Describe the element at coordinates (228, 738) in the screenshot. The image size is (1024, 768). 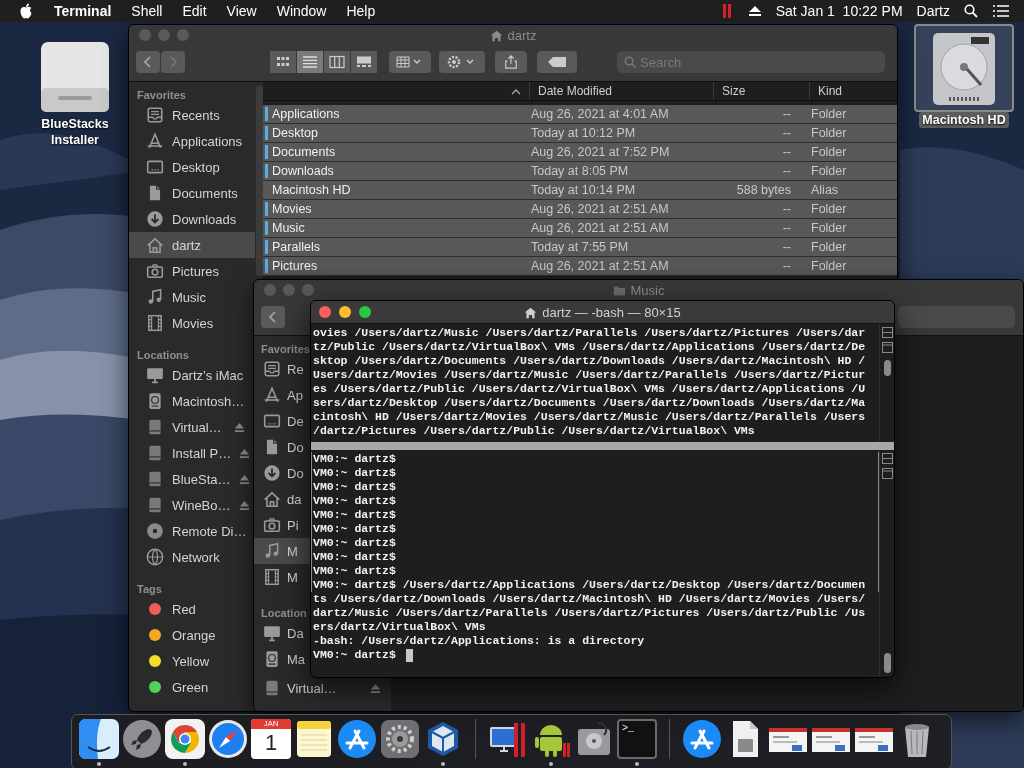
I see `compass-icon` at that location.